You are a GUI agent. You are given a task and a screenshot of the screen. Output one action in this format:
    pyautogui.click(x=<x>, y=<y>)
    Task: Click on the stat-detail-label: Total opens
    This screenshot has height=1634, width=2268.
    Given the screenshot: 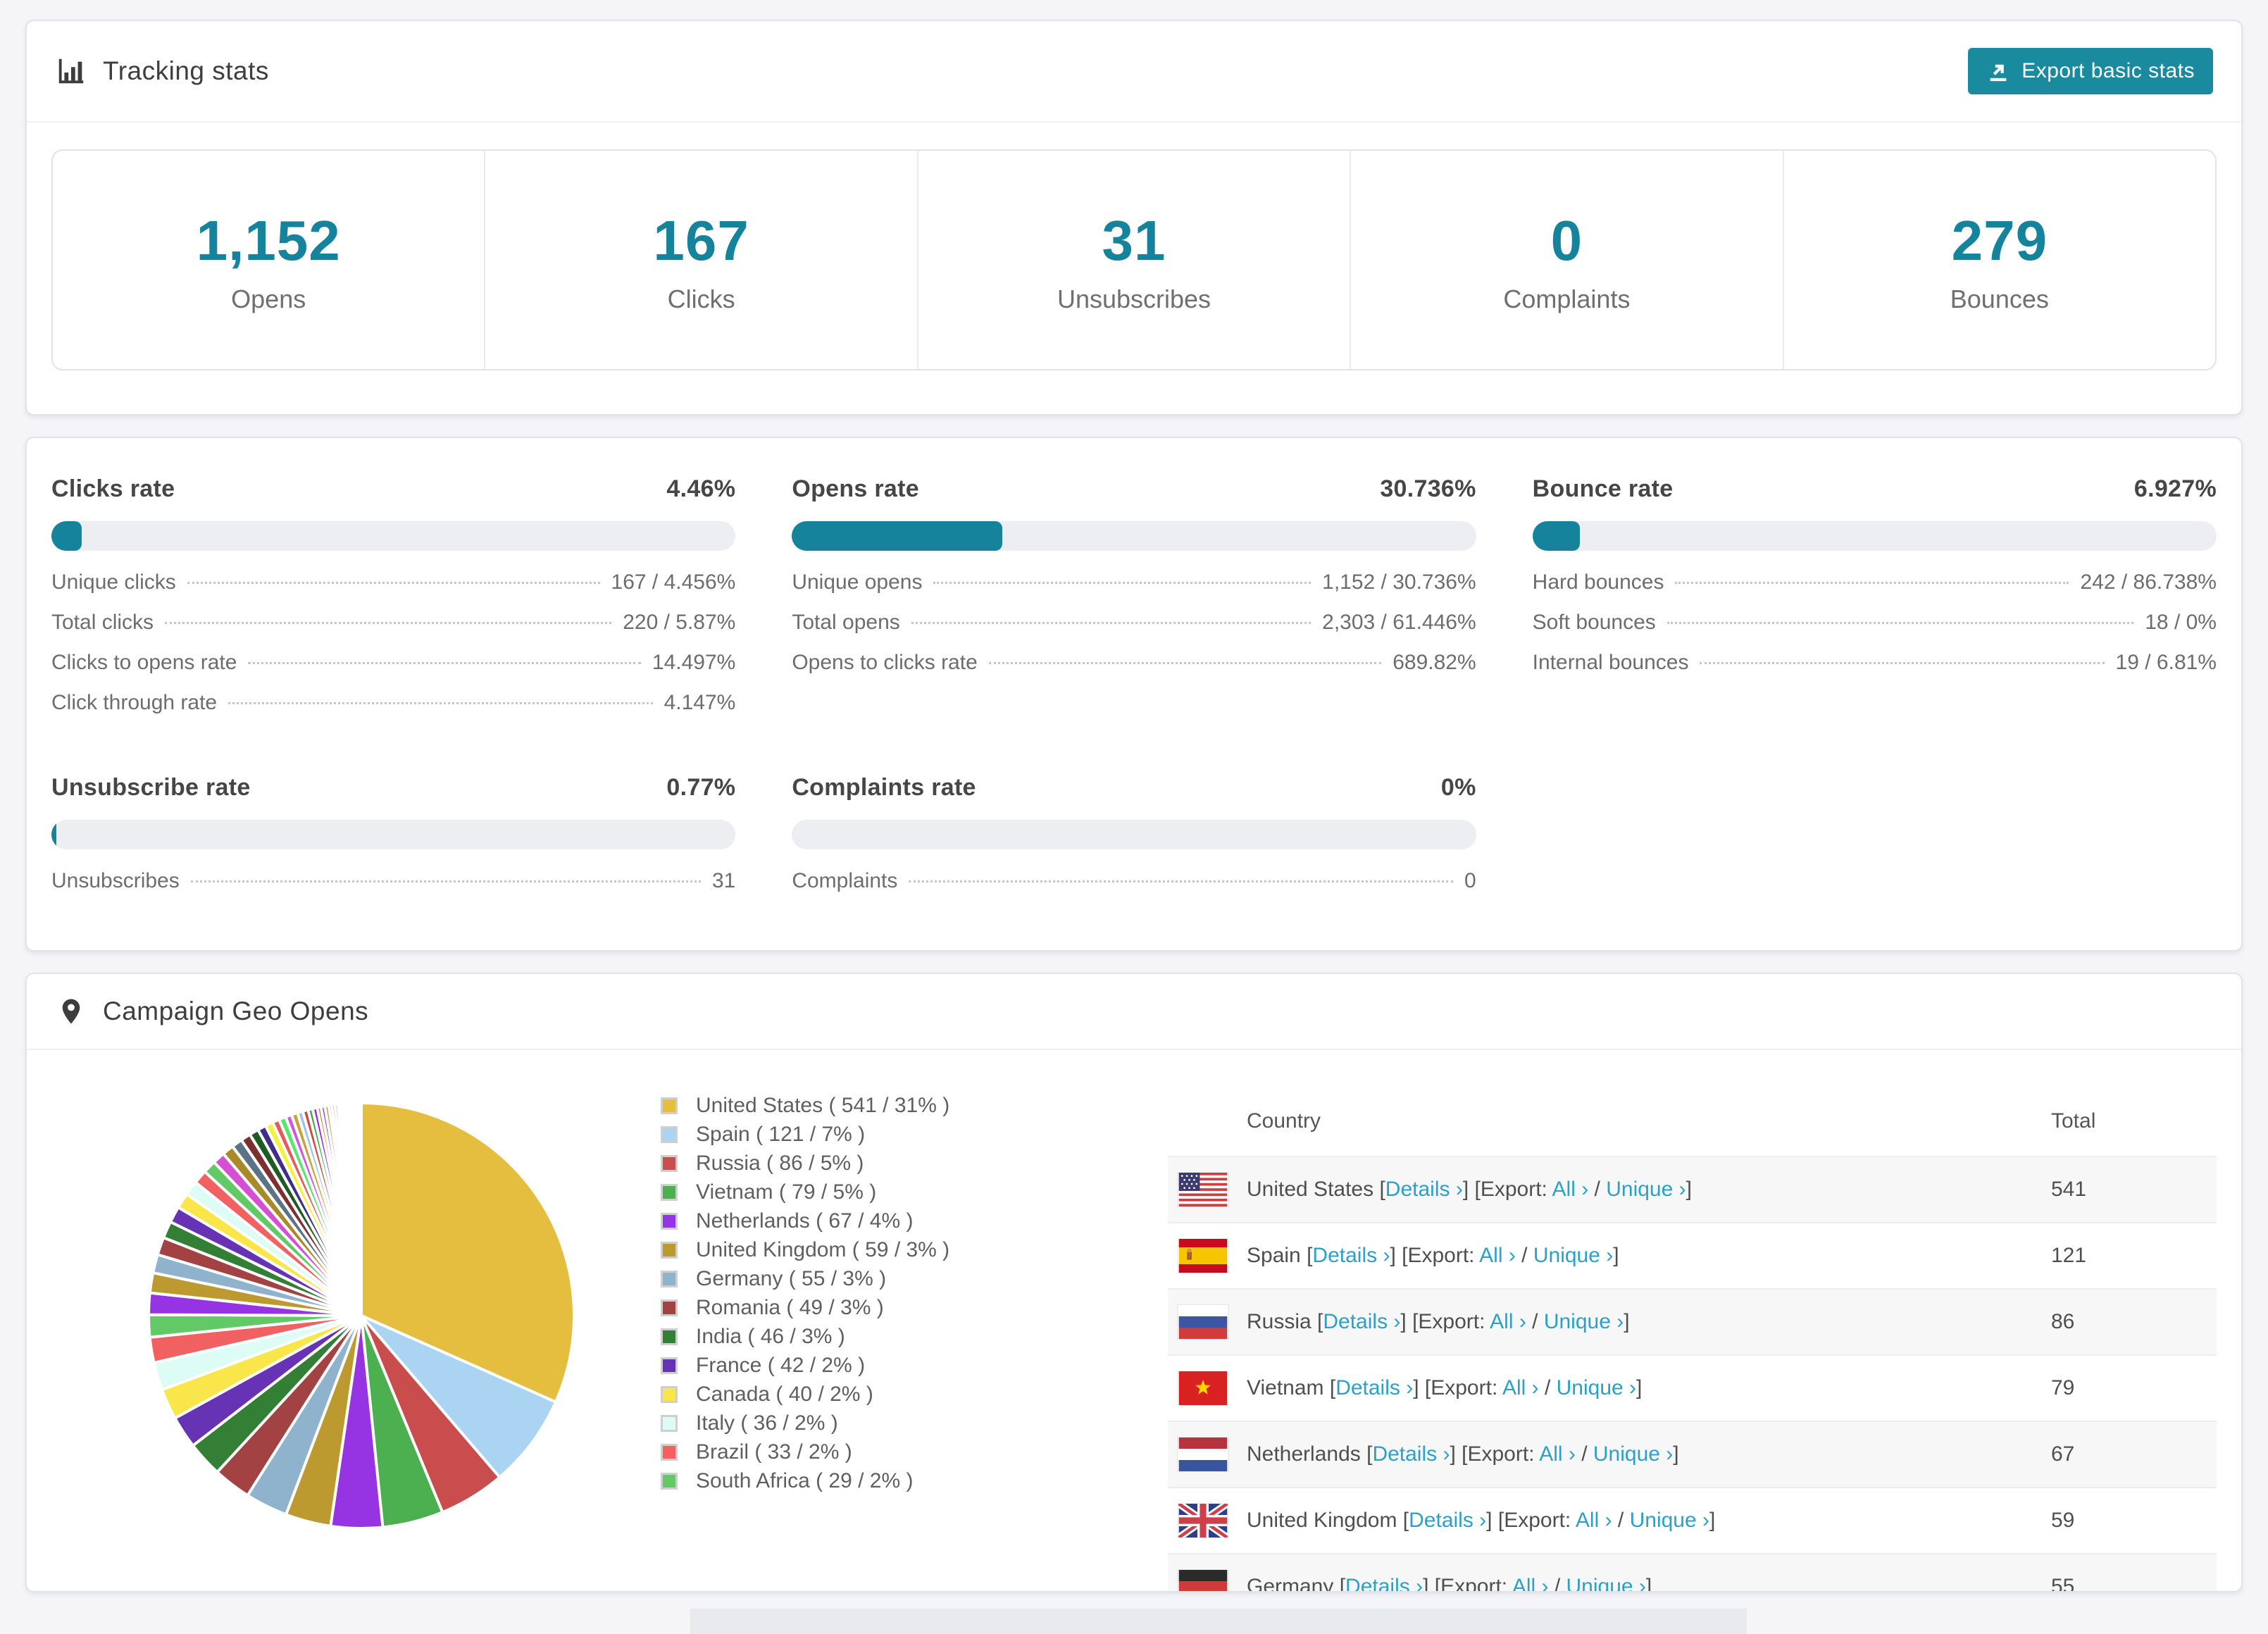 What is the action you would take?
    pyautogui.click(x=846, y=623)
    